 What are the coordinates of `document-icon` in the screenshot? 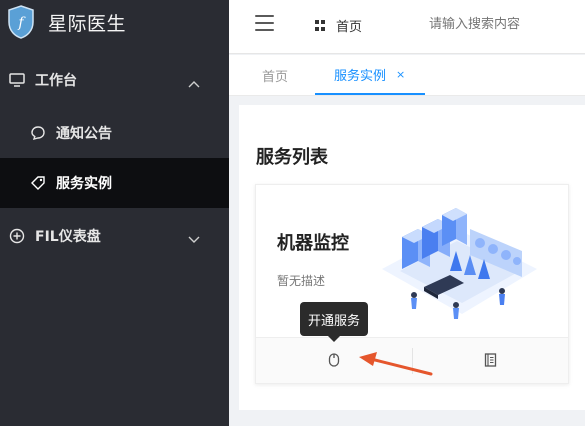 It's located at (490, 361).